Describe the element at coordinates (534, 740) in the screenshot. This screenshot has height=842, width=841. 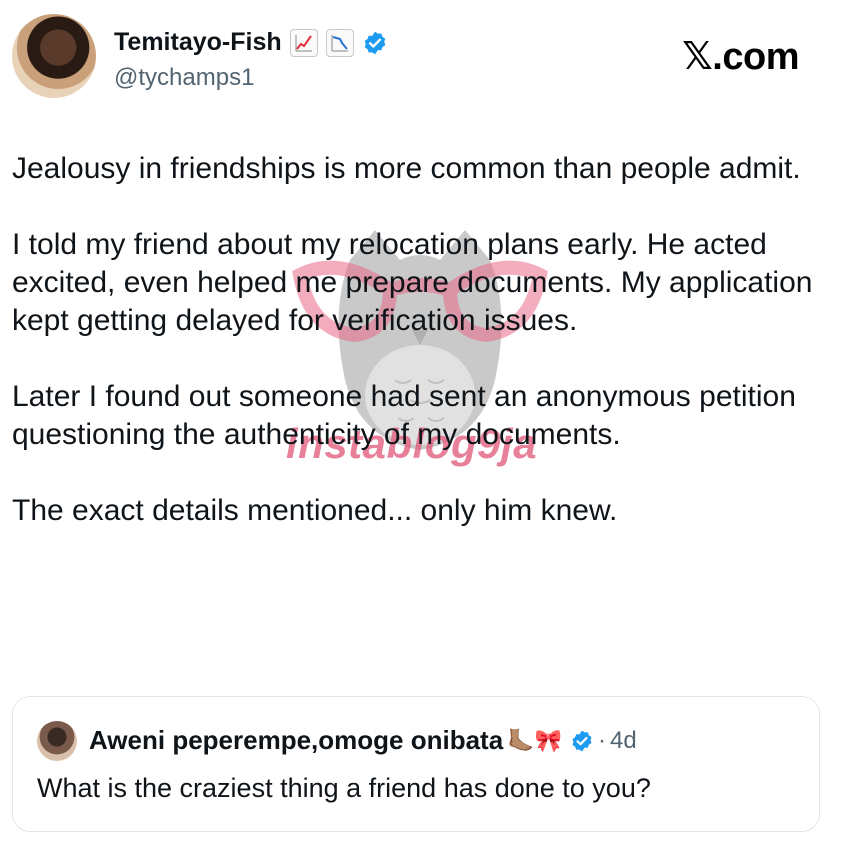
I see `foot-ribbon-emoji-icon: 🦶🏽🎀` at that location.